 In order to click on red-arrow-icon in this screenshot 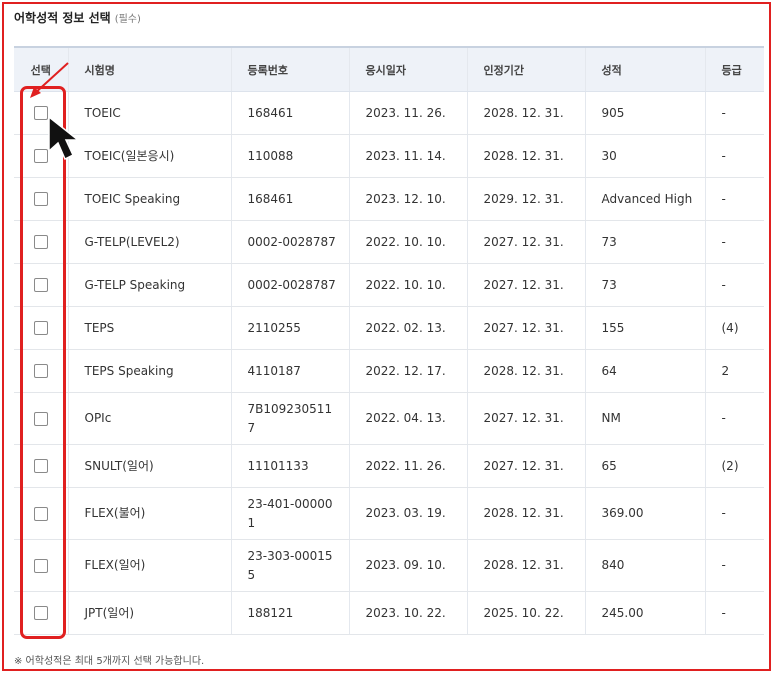, I will do `click(49, 80)`.